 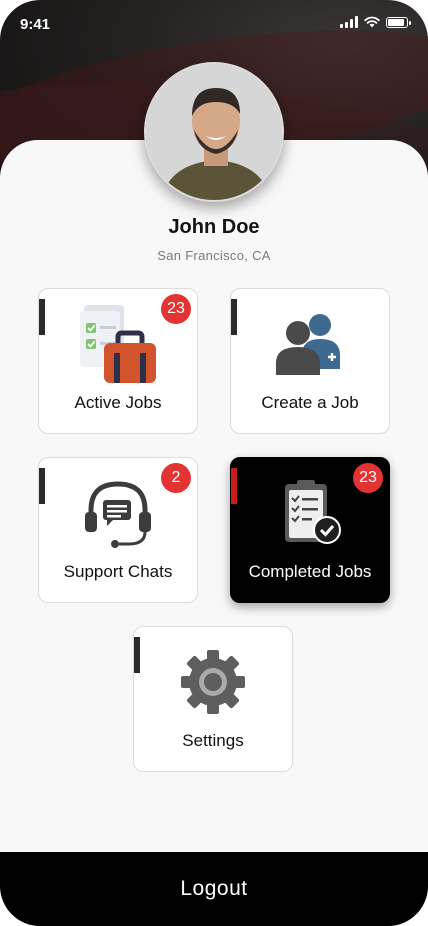 What do you see at coordinates (372, 22) in the screenshot?
I see `wifi-icon` at bounding box center [372, 22].